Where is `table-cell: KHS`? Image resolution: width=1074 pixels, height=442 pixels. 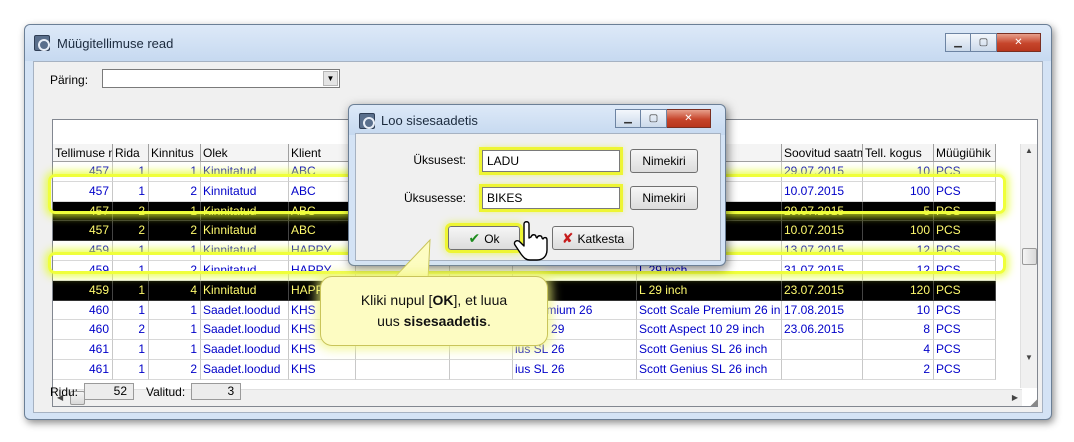
table-cell: KHS is located at coordinates (322, 369).